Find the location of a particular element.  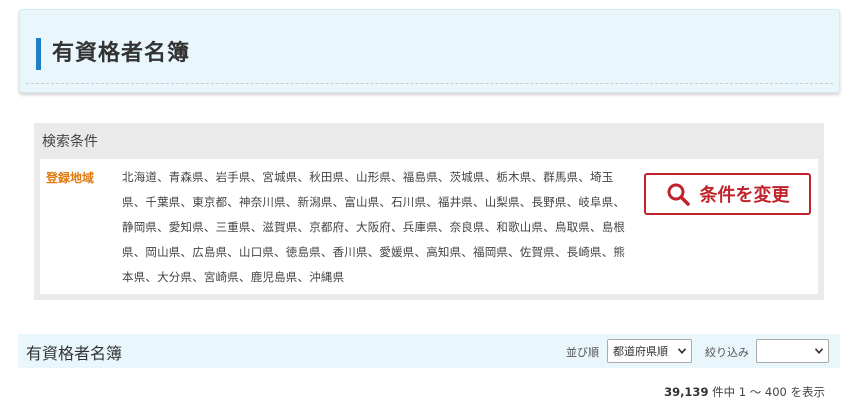

result-range: 1 ～ 400 を表示 is located at coordinates (781, 392).